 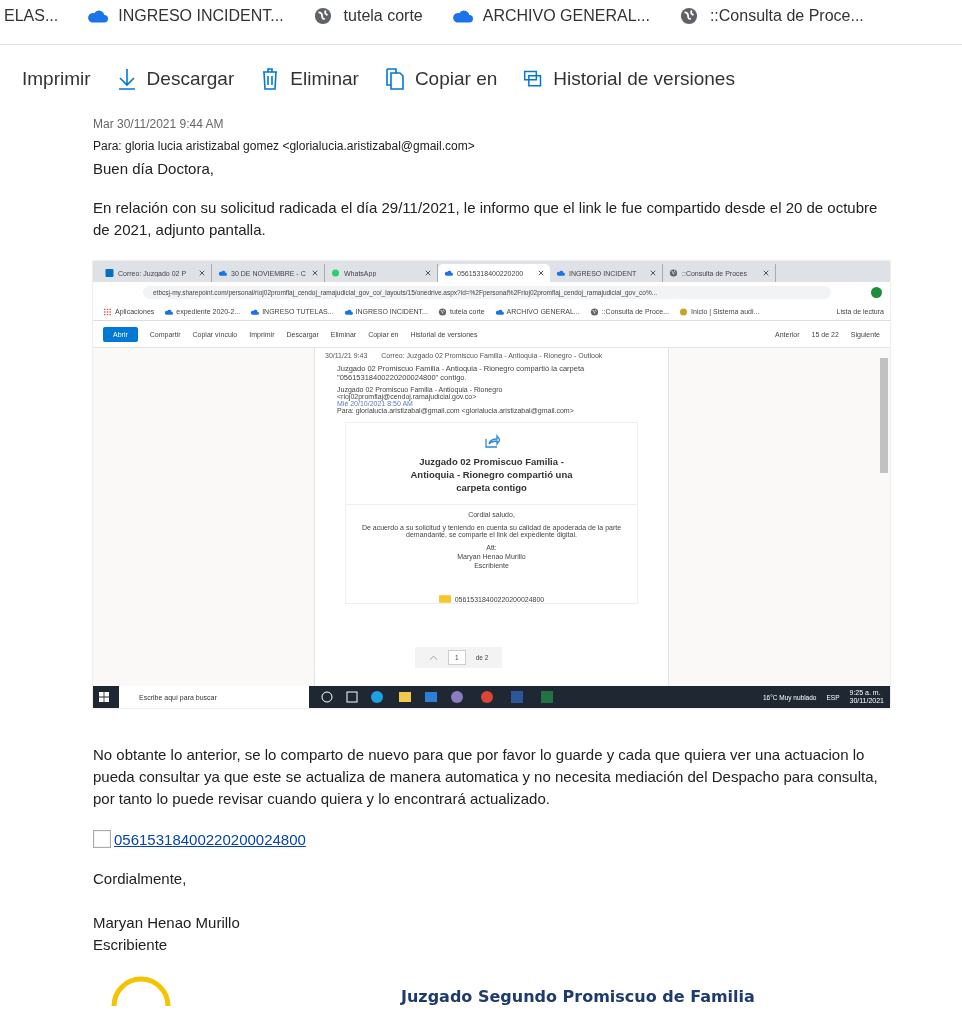 I want to click on signer-role: Escribiente, so click(x=131, y=945).